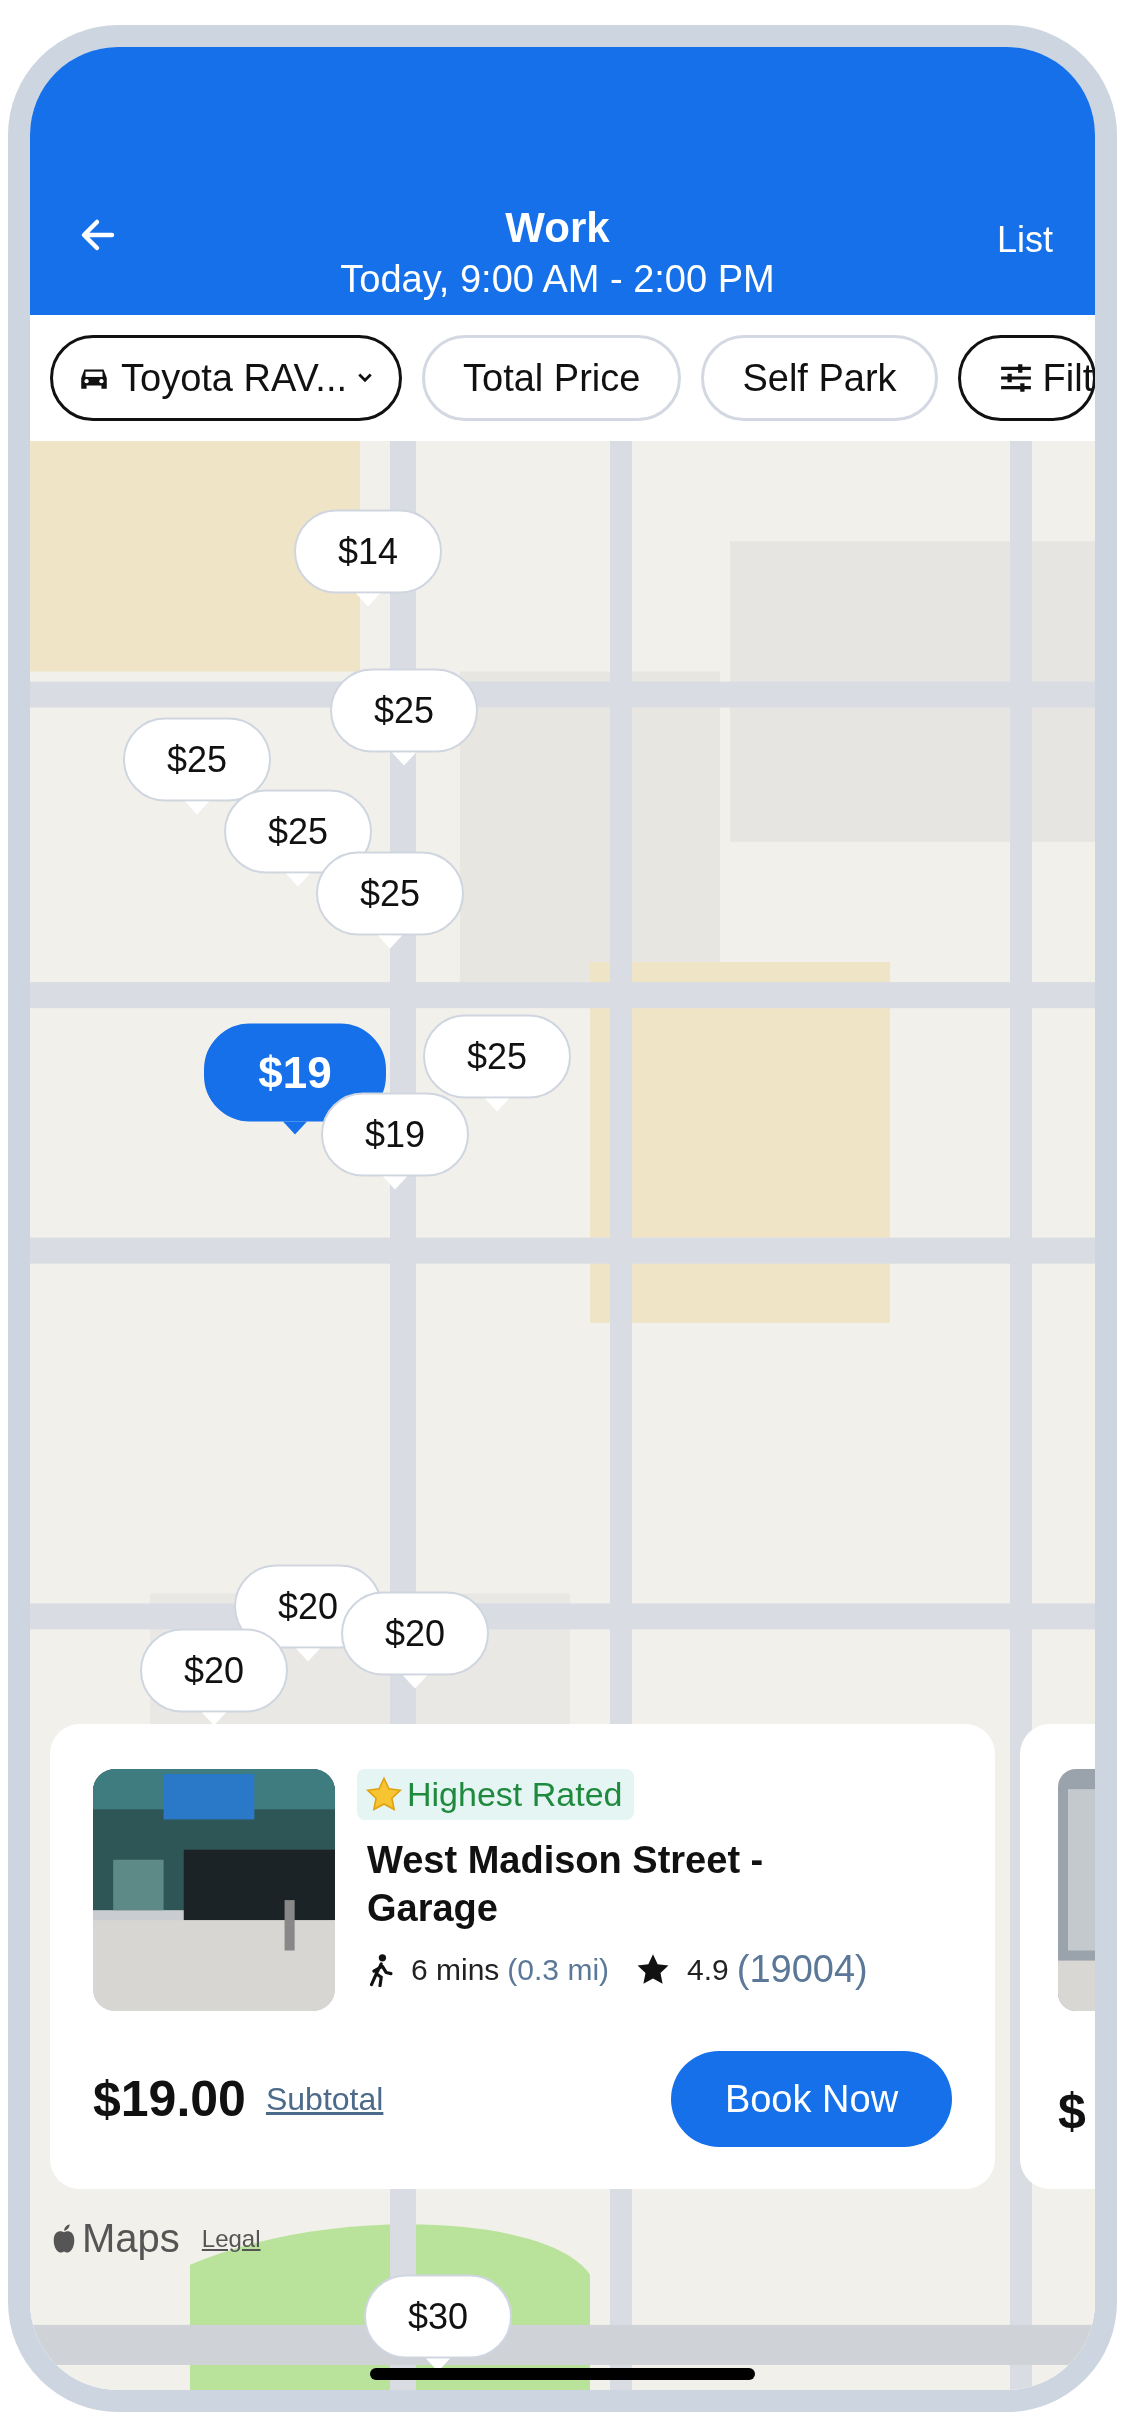 The image size is (1125, 2436). I want to click on filter-chip: Filt, so click(1026, 378).